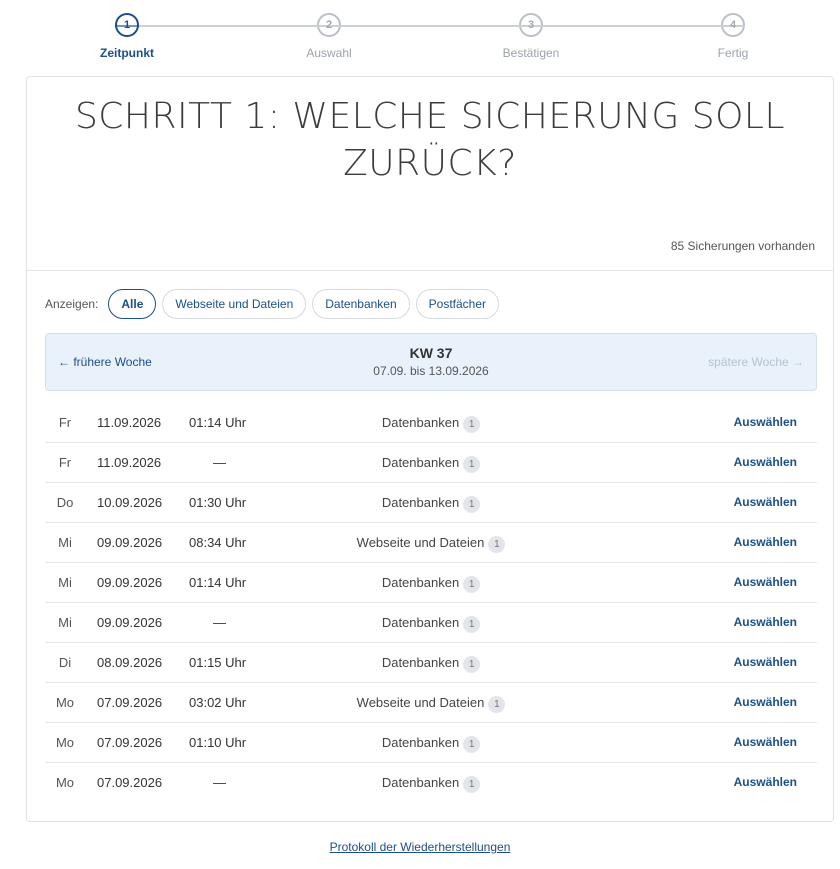 This screenshot has width=840, height=869. What do you see at coordinates (430, 140) in the screenshot?
I see `page-title: SCHRITT 1: WELCHE SICHERUNG SOLL ZURÜCK?` at bounding box center [430, 140].